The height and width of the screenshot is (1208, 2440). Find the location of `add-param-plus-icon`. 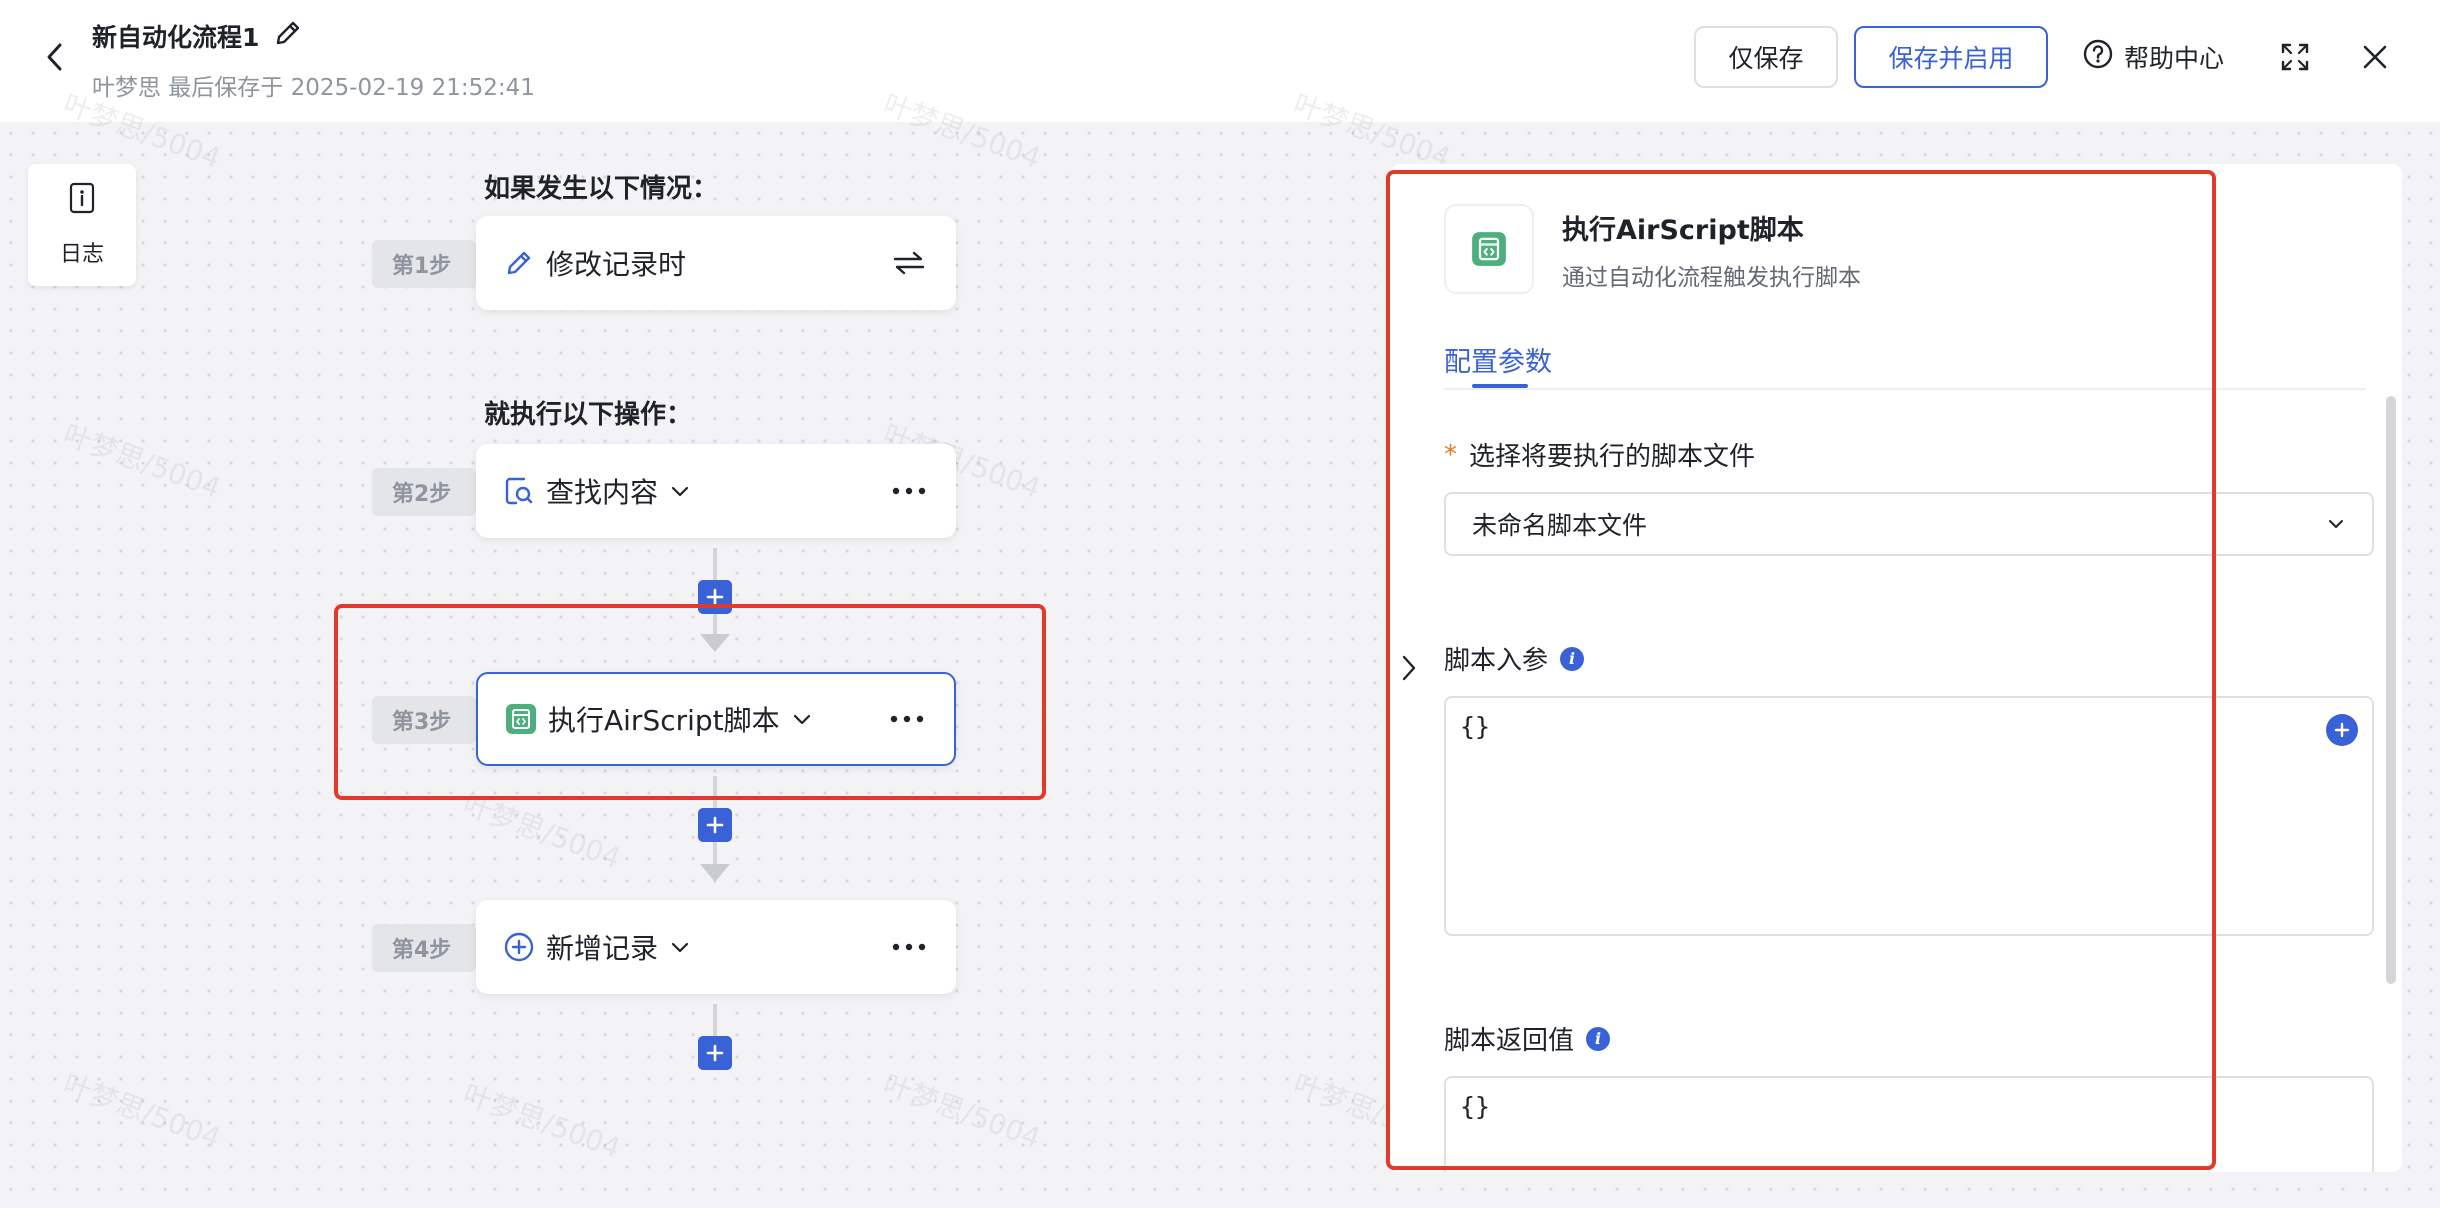

add-param-plus-icon is located at coordinates (2342, 730).